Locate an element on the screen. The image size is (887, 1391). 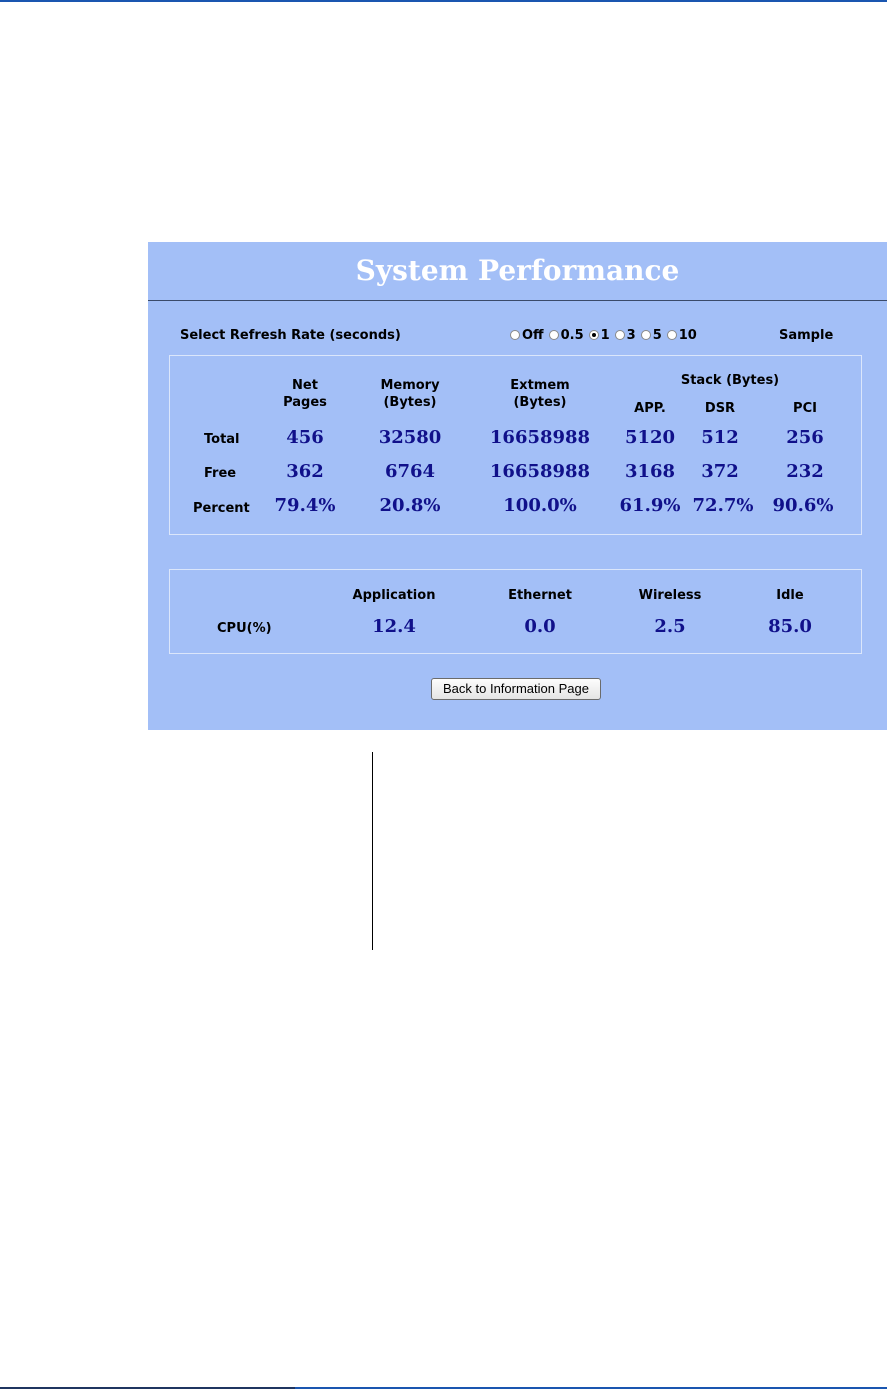
radio-checked-icon is located at coordinates (593, 335).